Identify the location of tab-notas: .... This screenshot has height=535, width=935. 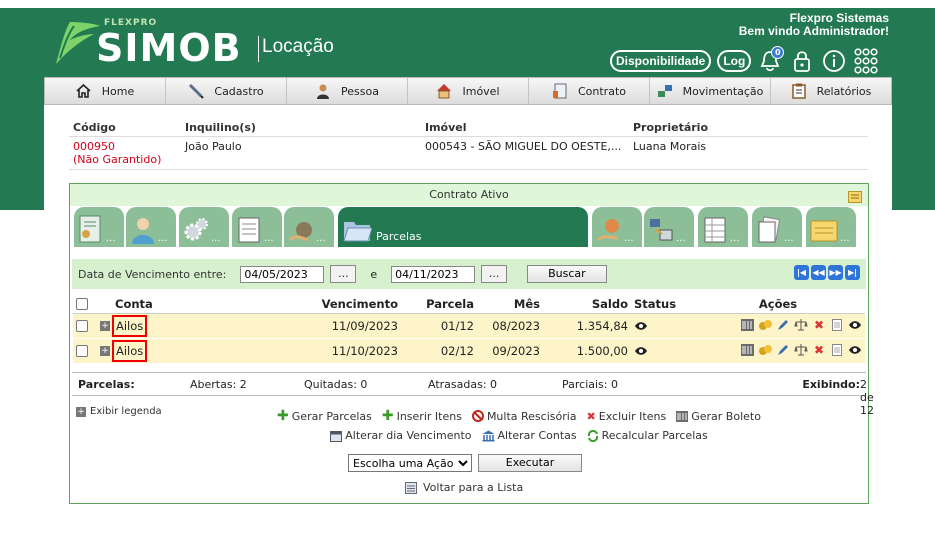
(831, 227).